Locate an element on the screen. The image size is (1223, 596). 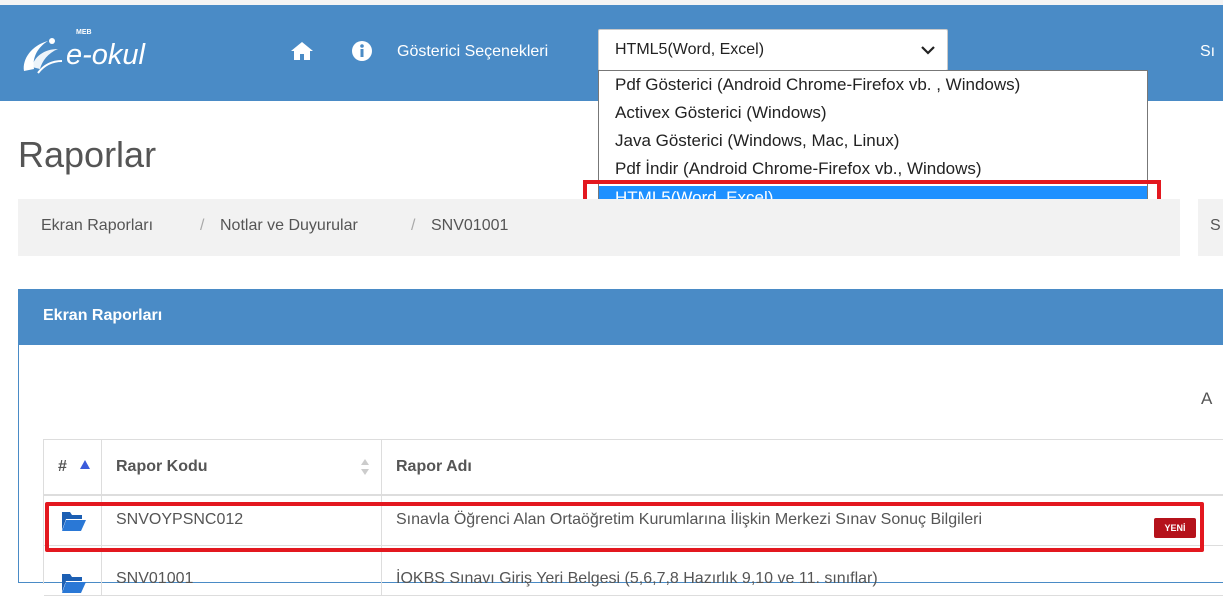
chevron-down-icon is located at coordinates (928, 50).